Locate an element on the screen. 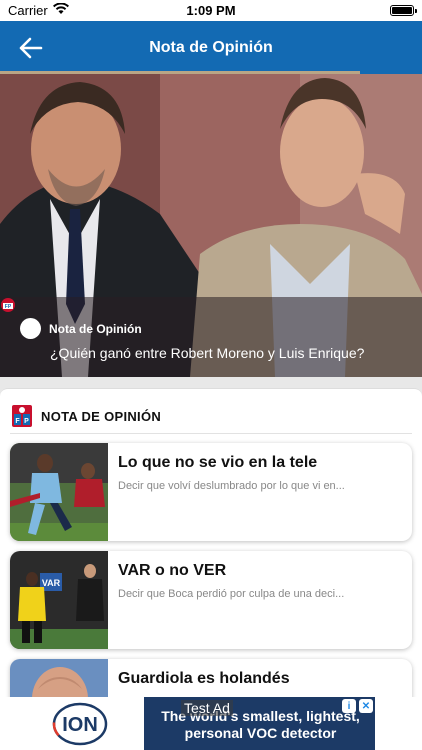 Image resolution: width=422 pixels, height=750 pixels. svg-text: P is located at coordinates (26, 421).